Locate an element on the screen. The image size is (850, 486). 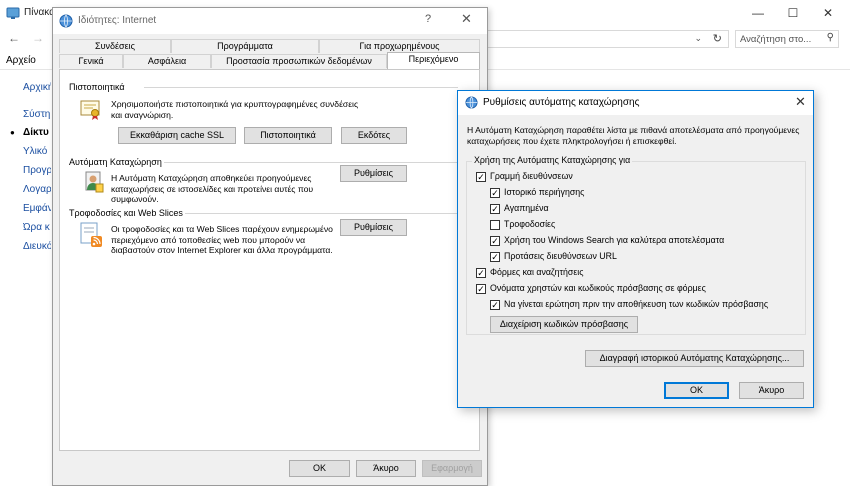
ac-group-title: Χρήση της Αυτόματης Καταχώρησης για is located at coordinates (552, 160).